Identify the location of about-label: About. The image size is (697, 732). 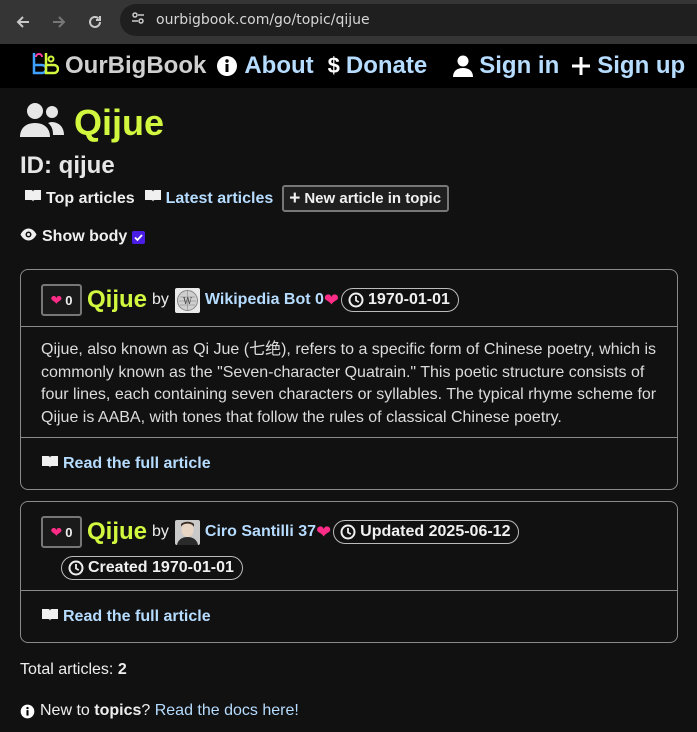
(279, 65).